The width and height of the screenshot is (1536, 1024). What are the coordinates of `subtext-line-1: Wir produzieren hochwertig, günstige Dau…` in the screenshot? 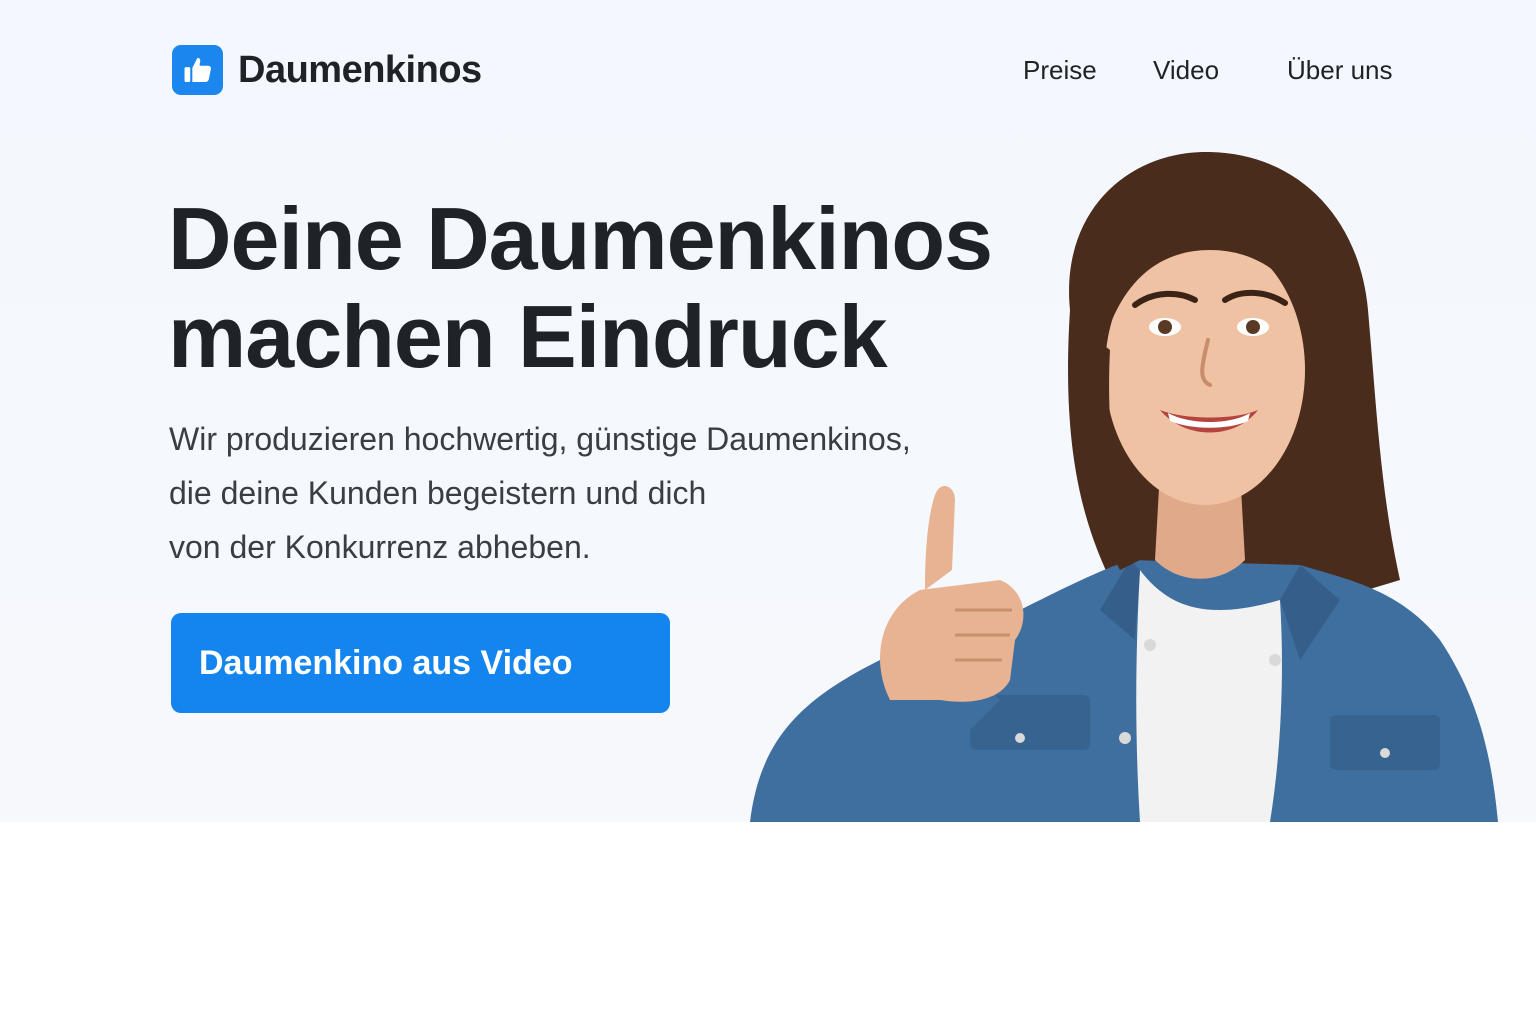 It's located at (540, 439).